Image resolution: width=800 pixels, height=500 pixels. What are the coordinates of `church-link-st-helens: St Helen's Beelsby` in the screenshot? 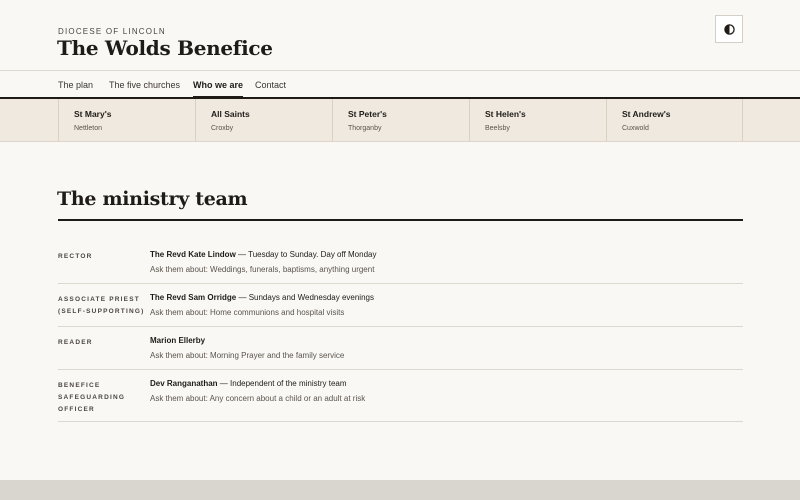 It's located at (537, 120).